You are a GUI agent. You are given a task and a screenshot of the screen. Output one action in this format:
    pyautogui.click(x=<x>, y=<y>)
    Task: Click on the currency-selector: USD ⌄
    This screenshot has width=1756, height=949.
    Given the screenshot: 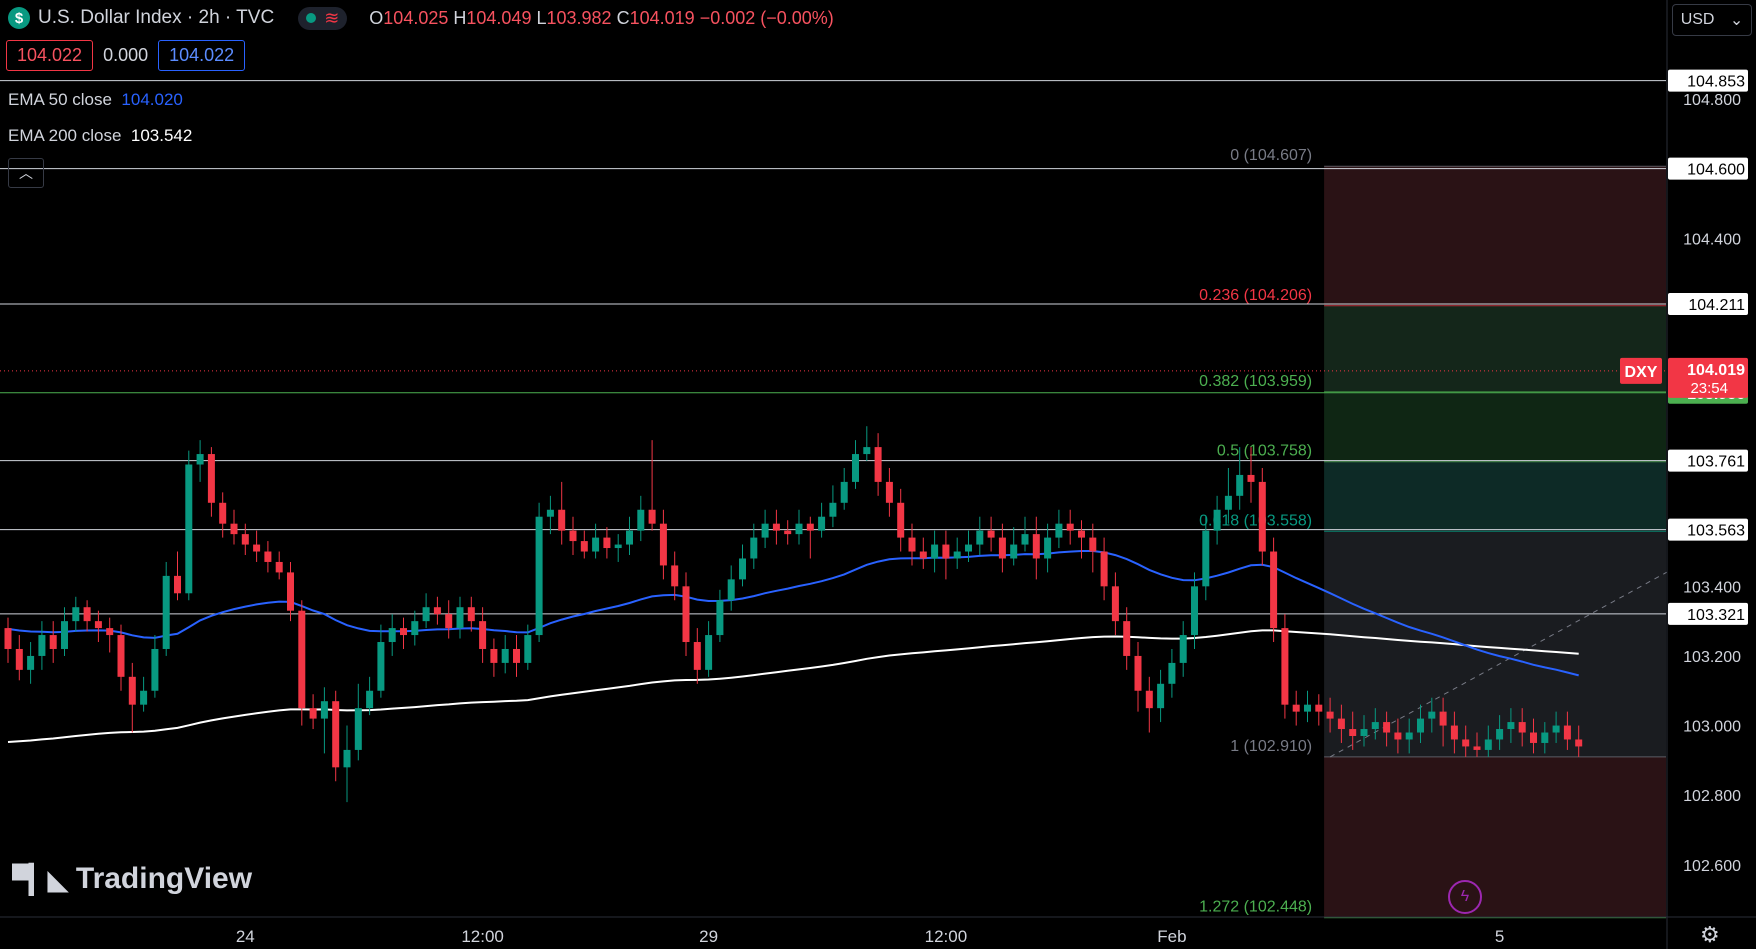 What is the action you would take?
    pyautogui.click(x=1712, y=20)
    